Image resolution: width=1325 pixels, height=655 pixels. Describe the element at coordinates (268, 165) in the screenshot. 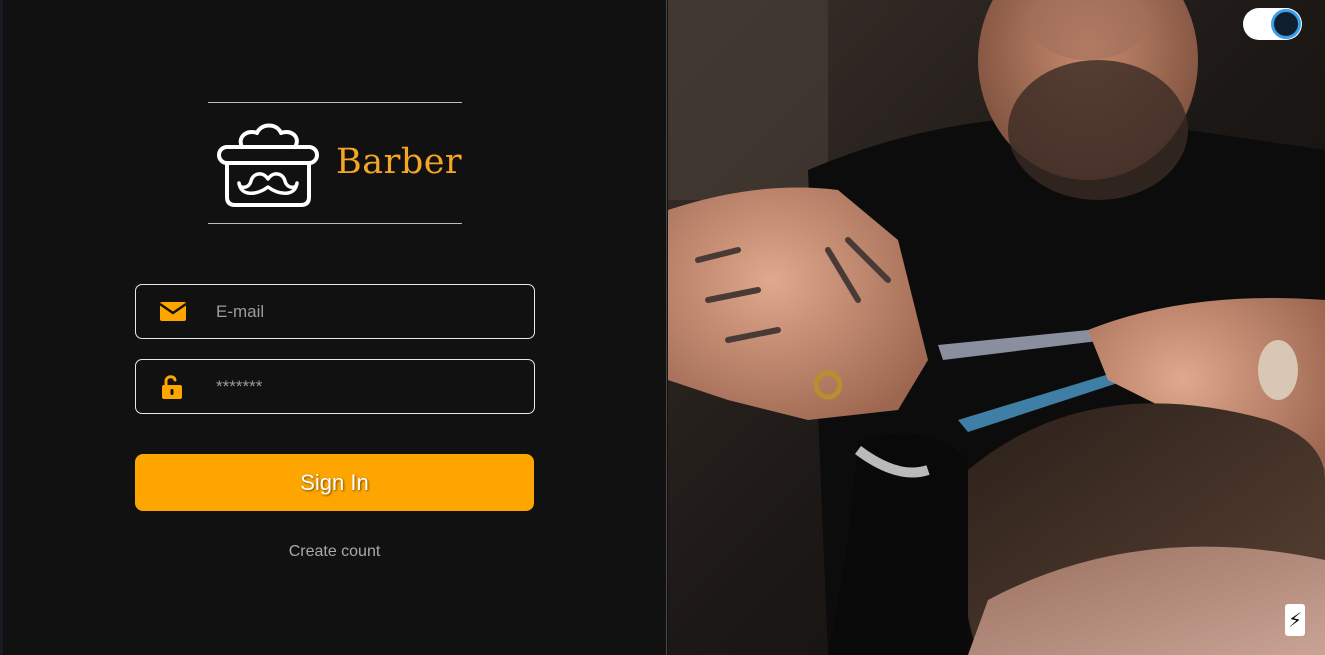

I see `pomade-jar-mustache-icon` at that location.